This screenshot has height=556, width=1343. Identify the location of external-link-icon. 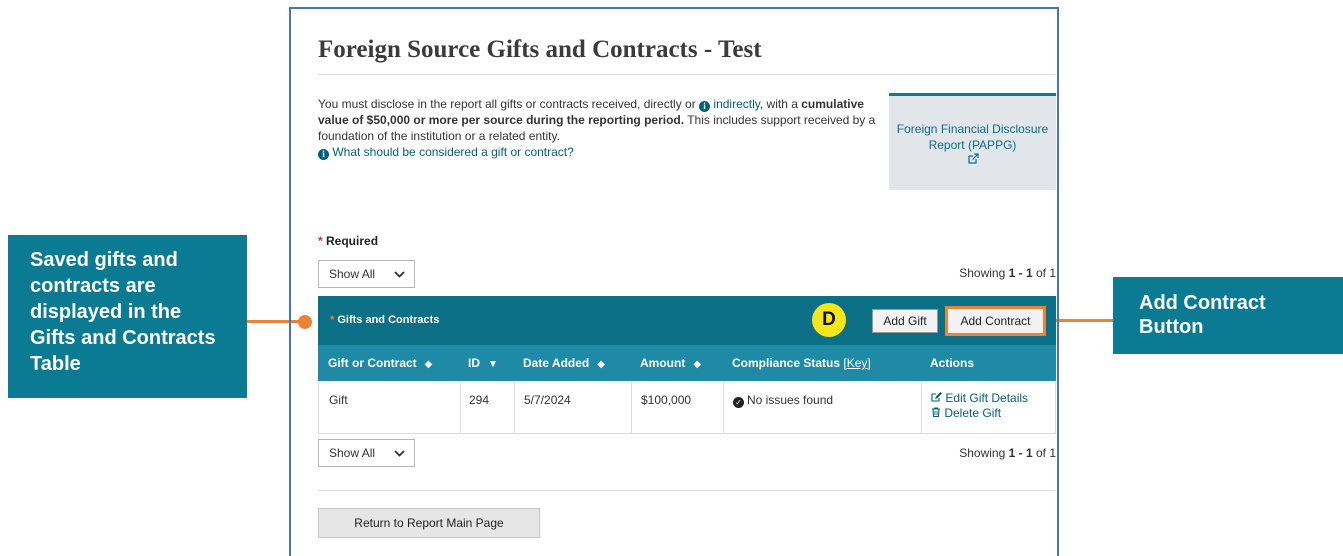
(973, 160).